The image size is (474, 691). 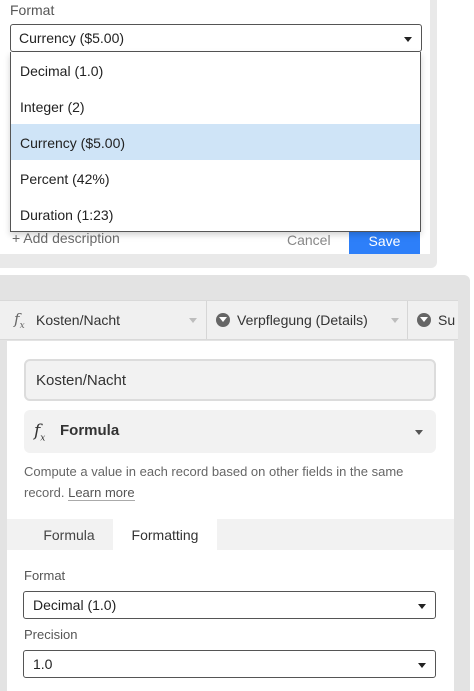 What do you see at coordinates (43, 664) in the screenshot?
I see `precision-select-value: 1.0` at bounding box center [43, 664].